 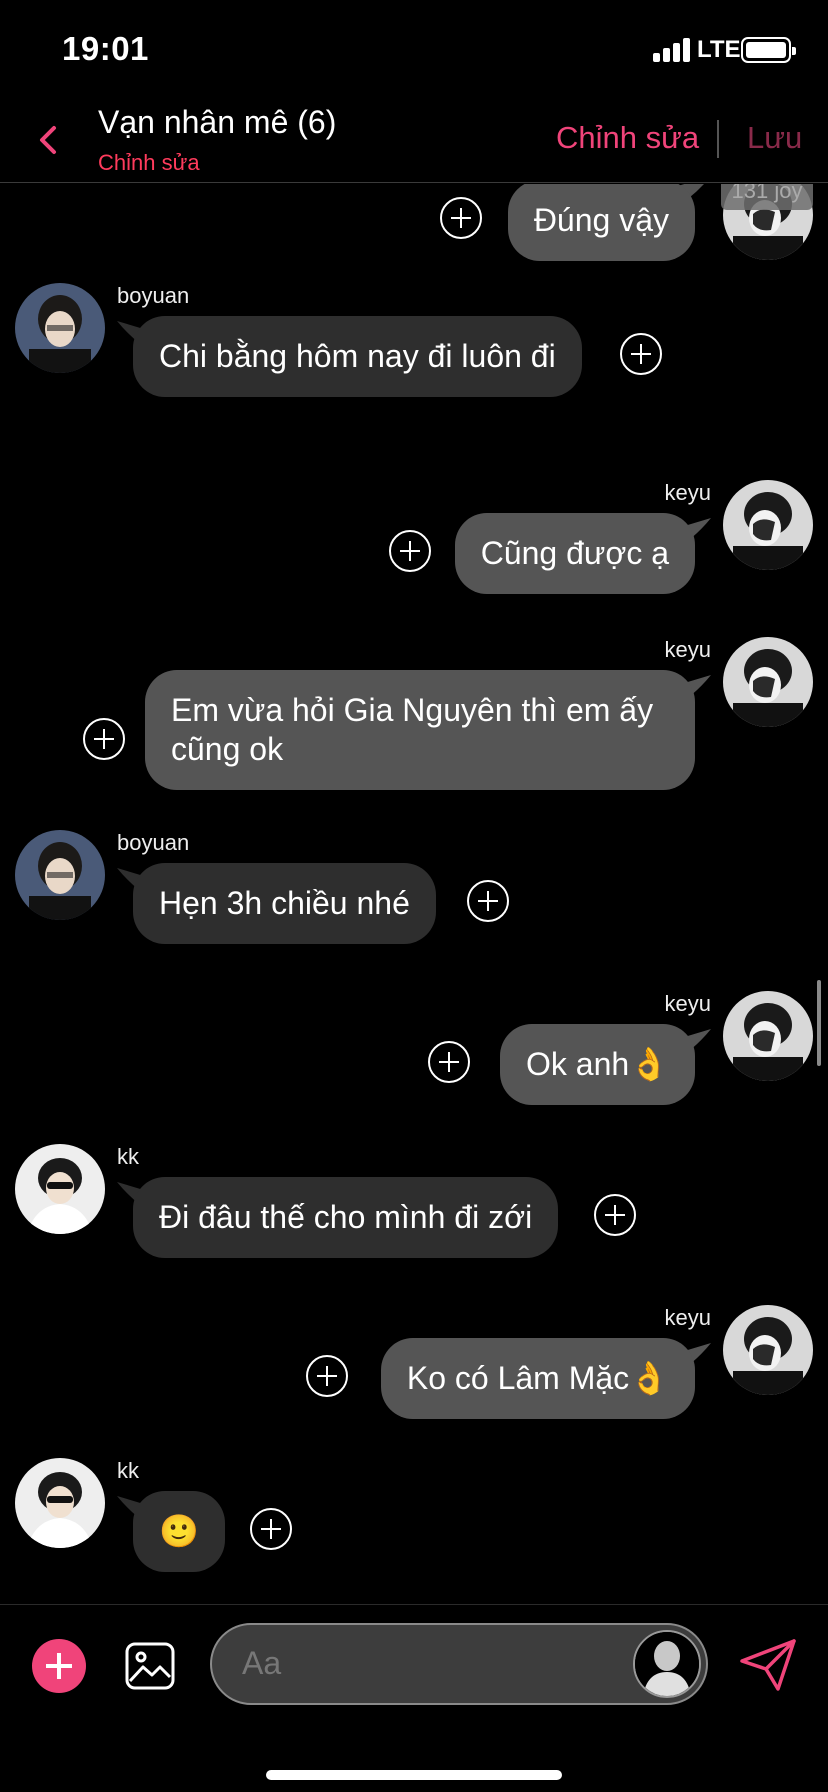 I want to click on save-button: Lưu, so click(x=774, y=138).